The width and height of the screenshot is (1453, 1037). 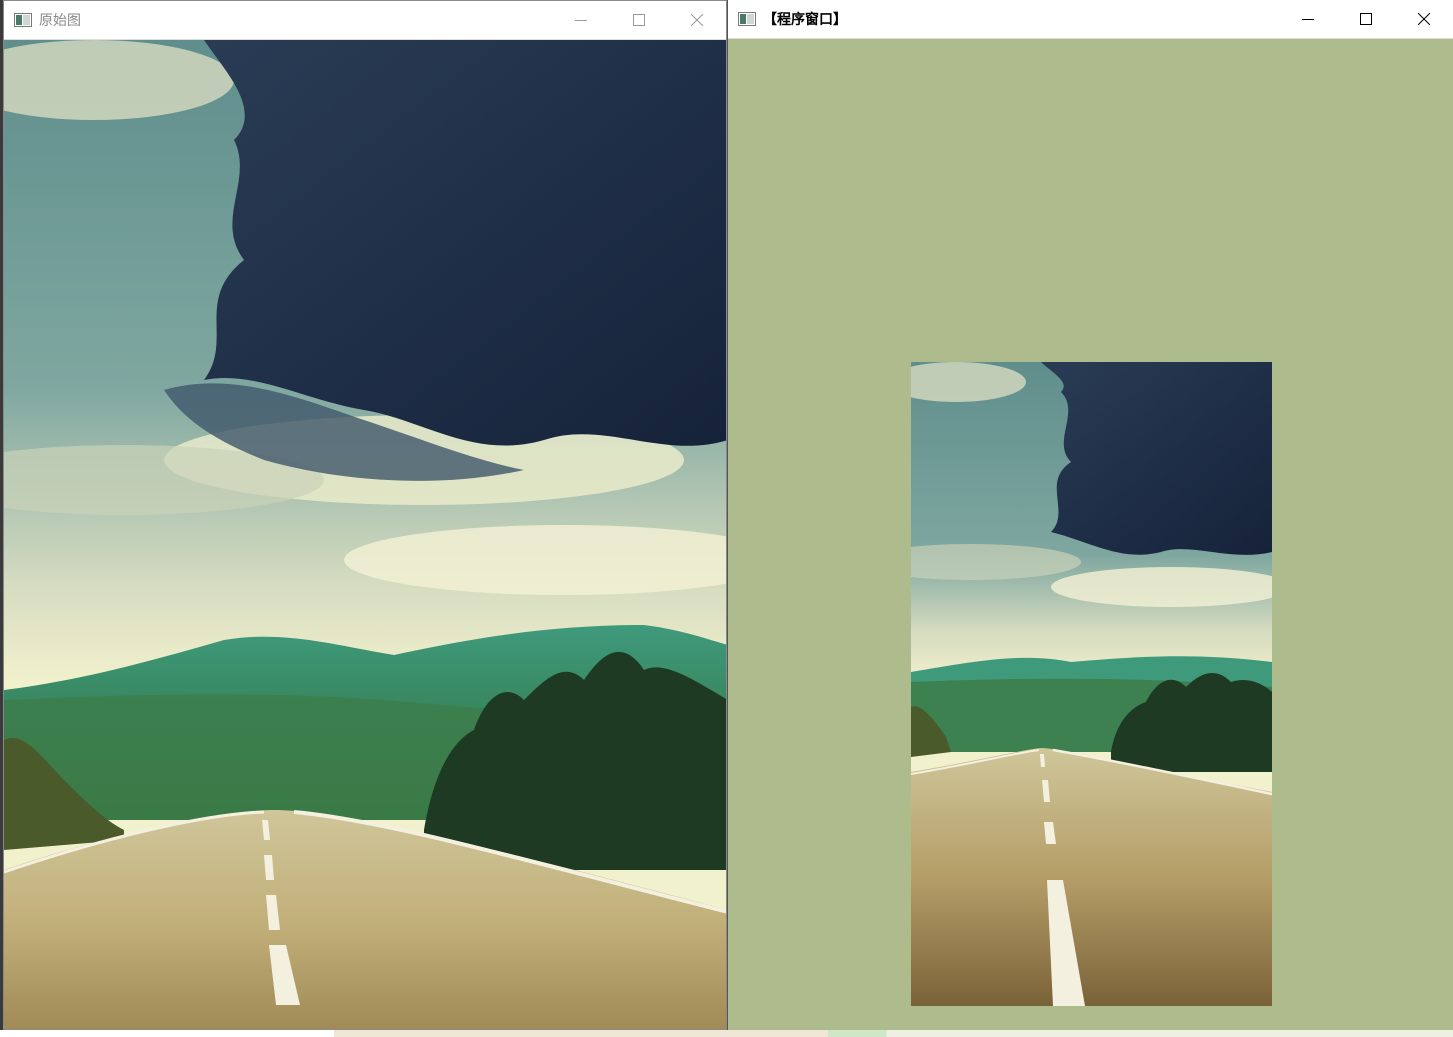 I want to click on window-title: 【程序窗口】, so click(x=805, y=19).